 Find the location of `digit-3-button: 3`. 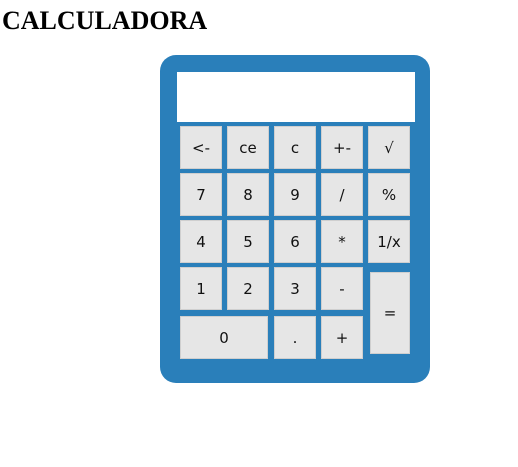

digit-3-button: 3 is located at coordinates (295, 288).